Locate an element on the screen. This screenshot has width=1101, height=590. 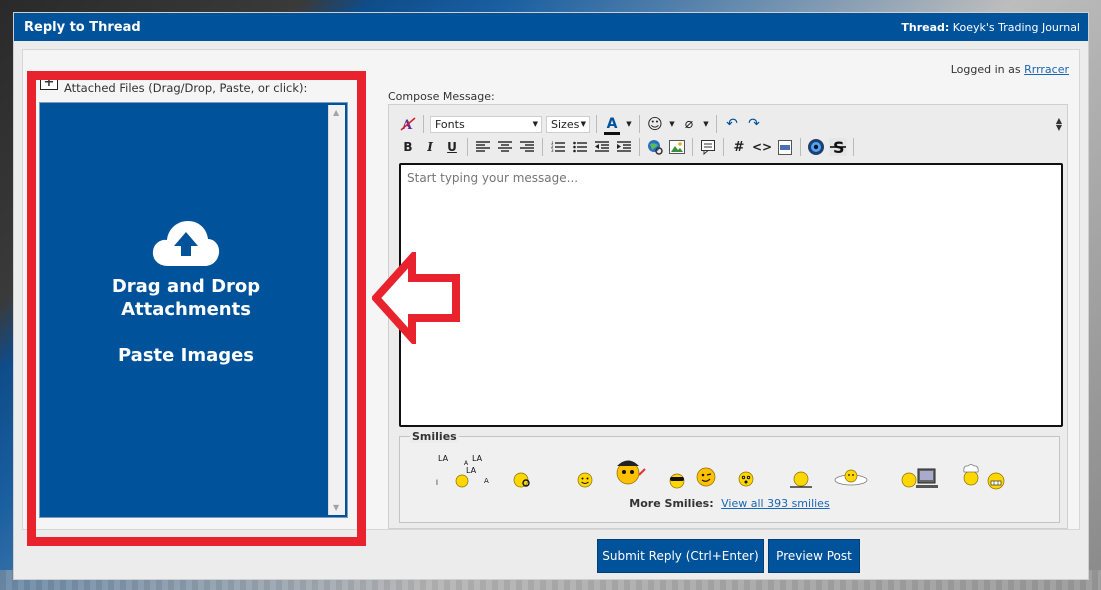
strikethrough-icon: S is located at coordinates (838, 147).